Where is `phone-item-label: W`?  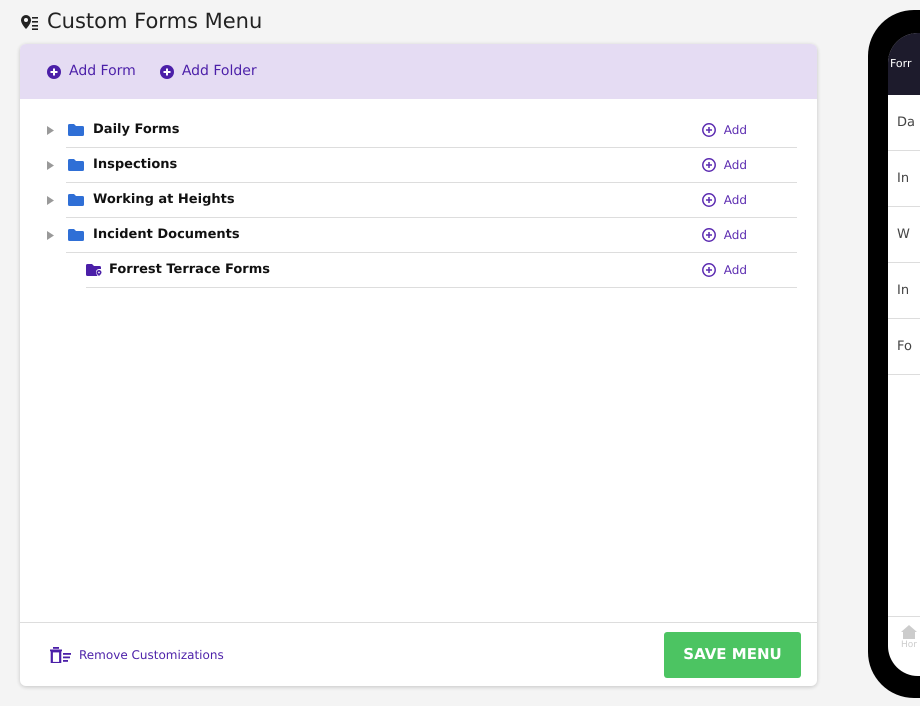
phone-item-label: W is located at coordinates (903, 235).